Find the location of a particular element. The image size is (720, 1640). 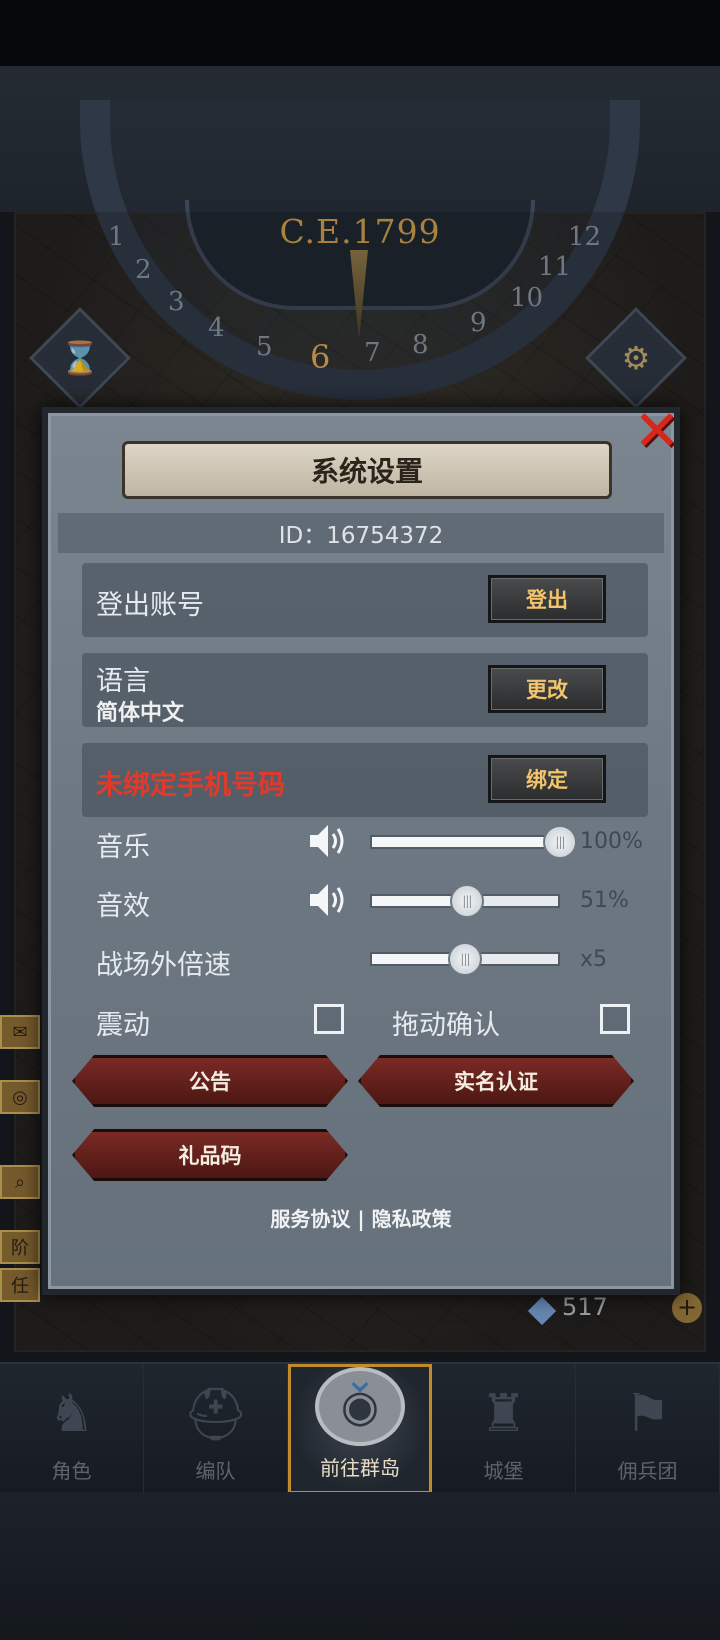

bottom-bar-background is located at coordinates (360, 1566).